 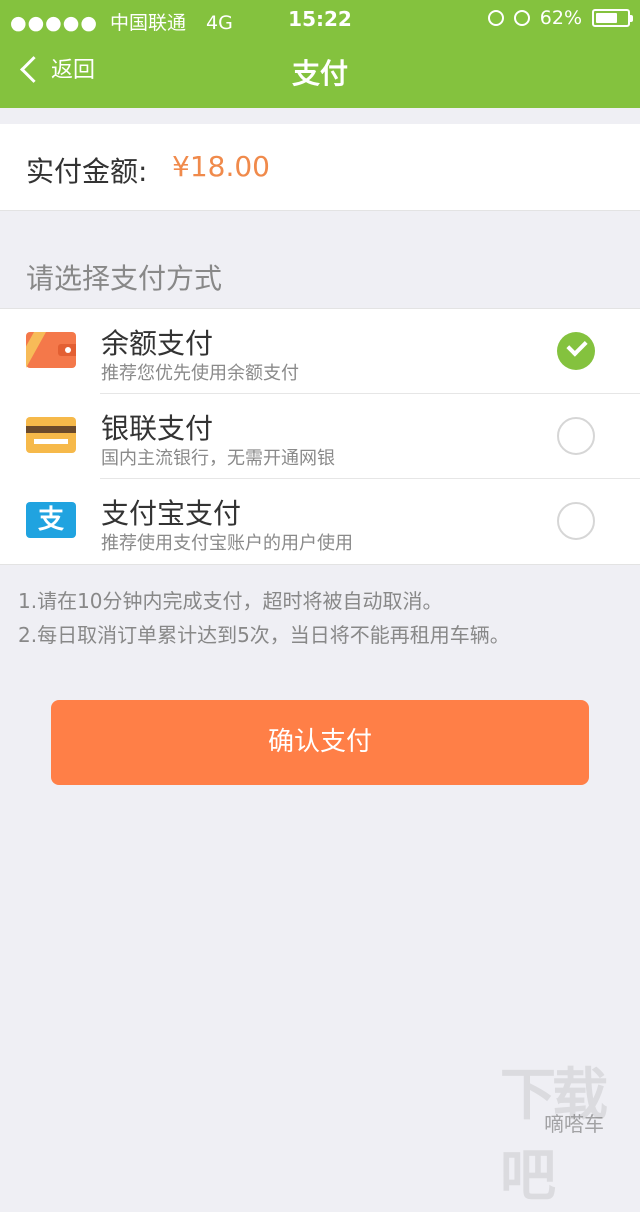 What do you see at coordinates (264, 635) in the screenshot?
I see `note-line: 2.每日取消订单累计达到5次，当日将不能再租用车辆。` at bounding box center [264, 635].